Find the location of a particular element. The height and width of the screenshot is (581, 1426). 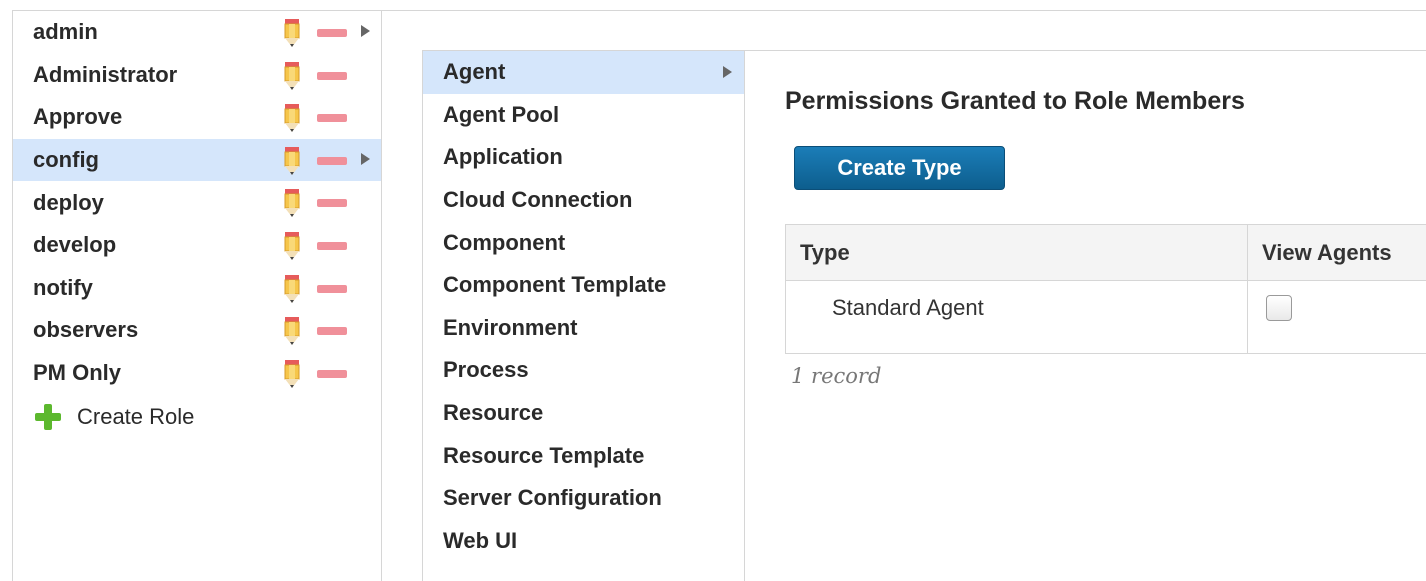

type-item-component-template: Component Template is located at coordinates (583, 285).